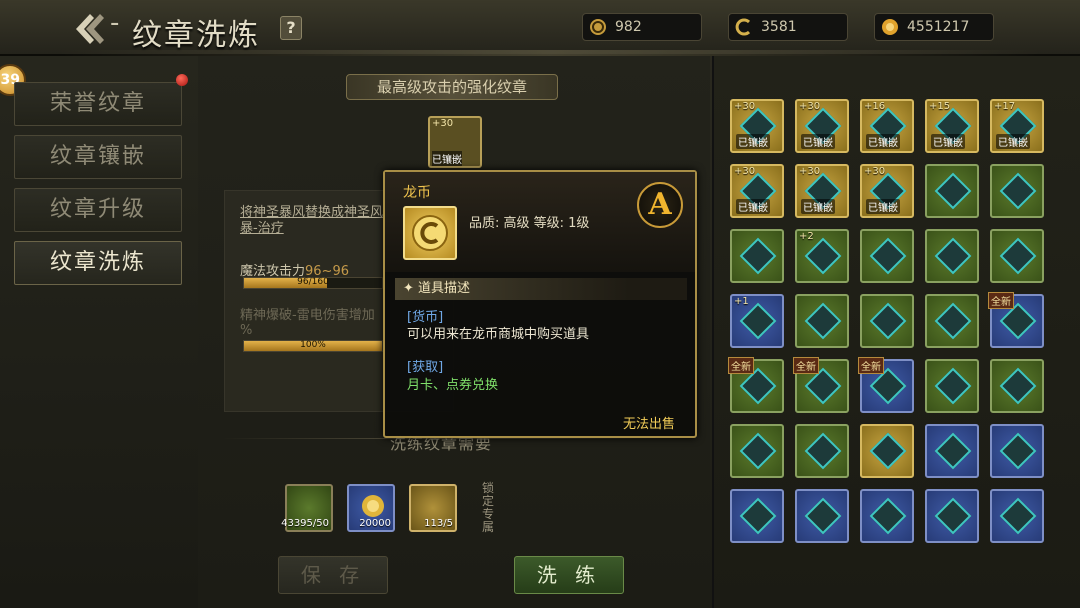 Image resolution: width=1080 pixels, height=608 pixels. I want to click on sidebar-item-emblem-upgrade: 纹章升级, so click(98, 210).